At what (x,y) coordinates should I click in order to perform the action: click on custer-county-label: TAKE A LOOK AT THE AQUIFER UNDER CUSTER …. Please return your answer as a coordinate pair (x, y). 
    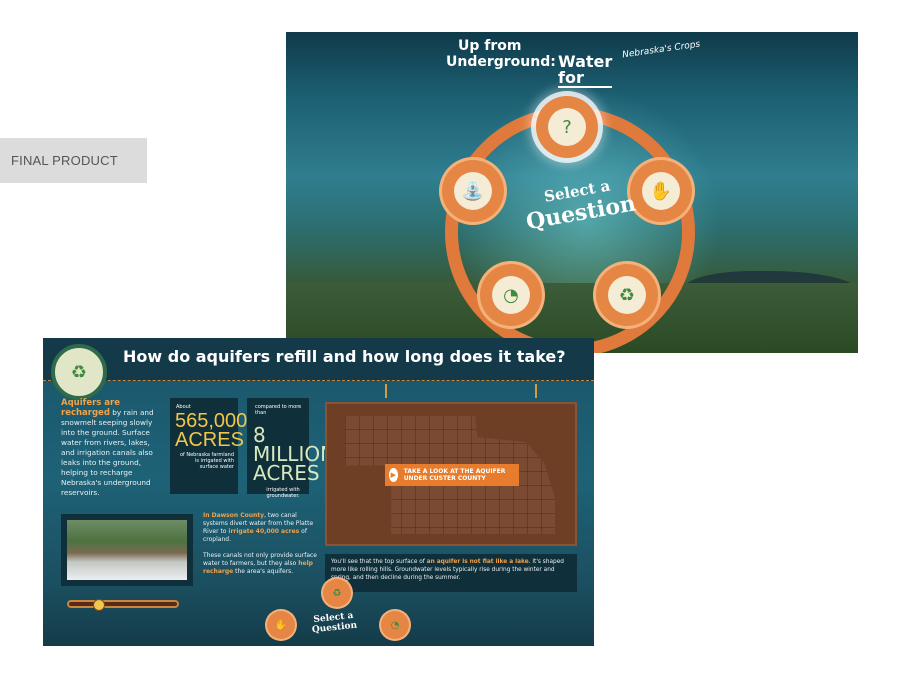
    Looking at the image, I should click on (454, 475).